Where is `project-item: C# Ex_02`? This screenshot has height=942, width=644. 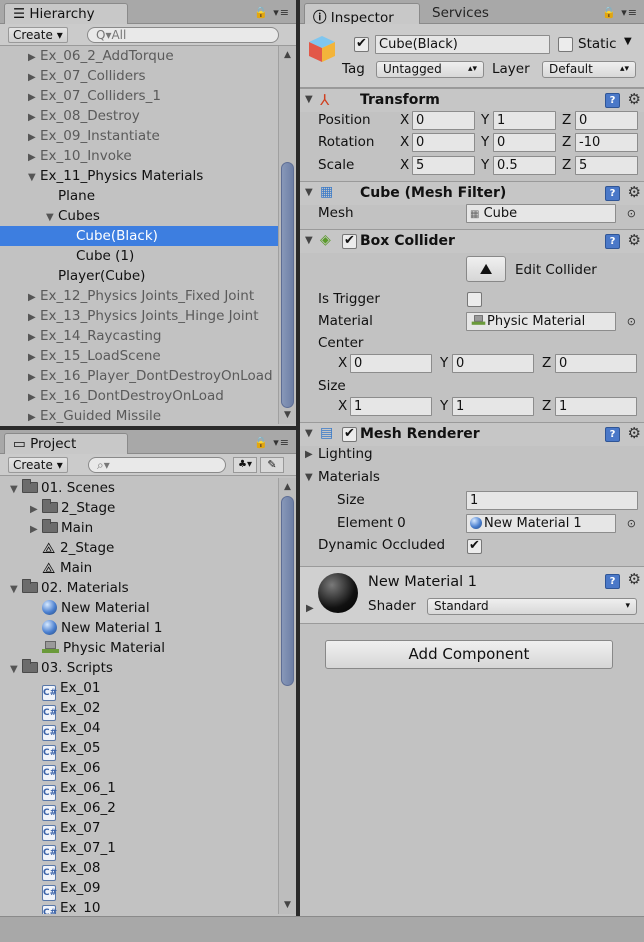 project-item: C# Ex_02 is located at coordinates (139, 709).